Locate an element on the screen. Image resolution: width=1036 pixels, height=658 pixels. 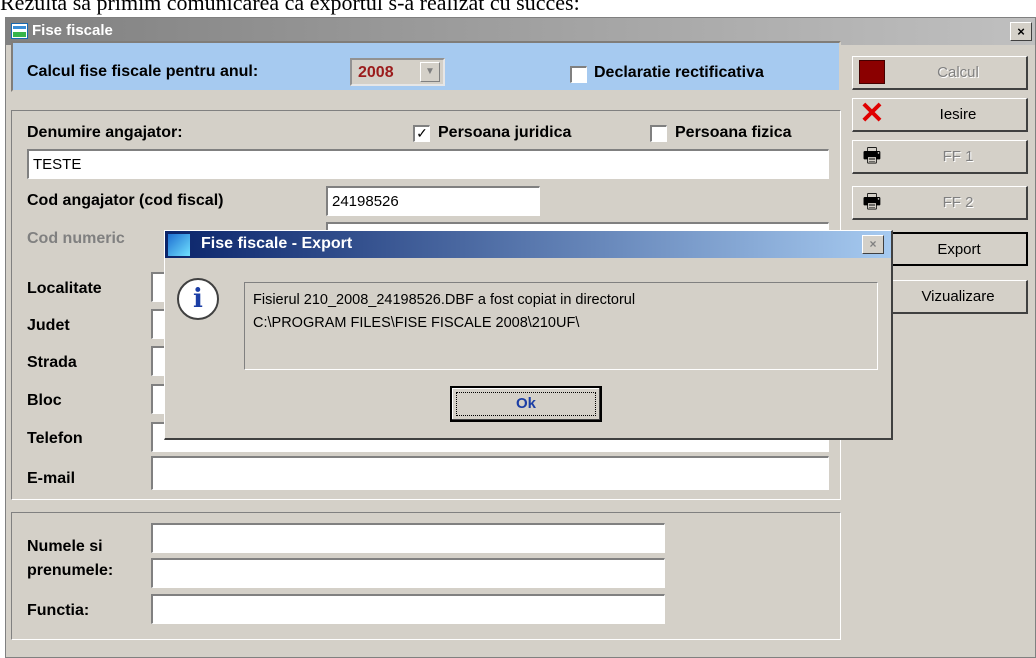
window-close-button: × is located at coordinates (1021, 31).